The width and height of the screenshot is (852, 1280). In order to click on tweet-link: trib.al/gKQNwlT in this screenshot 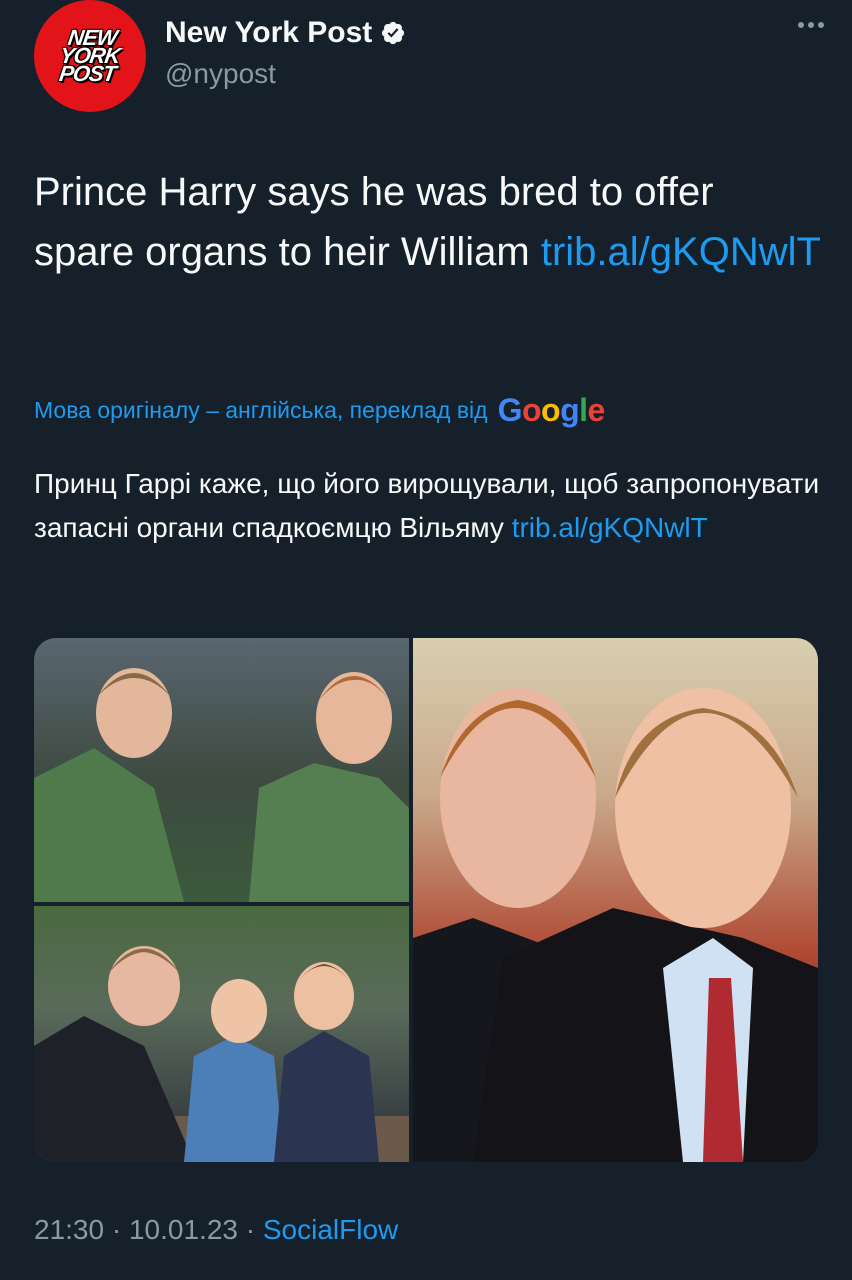, I will do `click(681, 252)`.